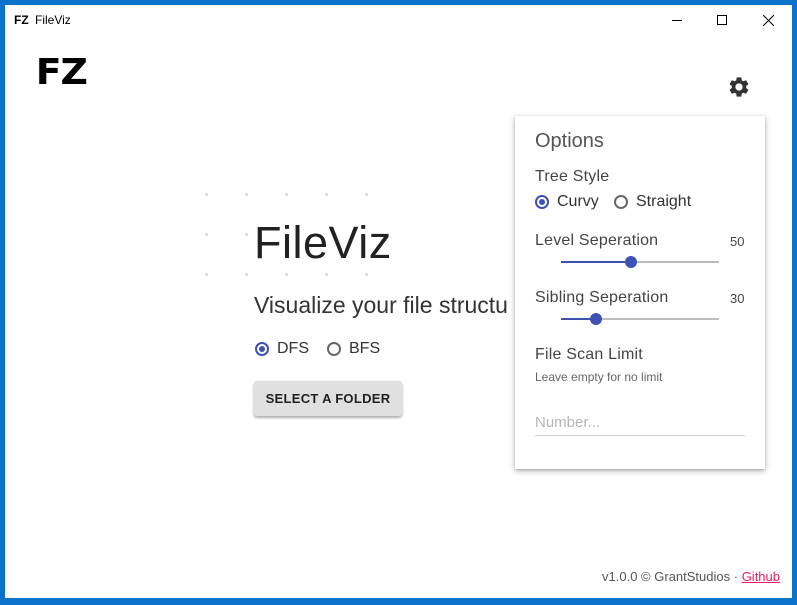 The width and height of the screenshot is (797, 605). Describe the element at coordinates (596, 262) in the screenshot. I see `level-separation-fill` at that location.